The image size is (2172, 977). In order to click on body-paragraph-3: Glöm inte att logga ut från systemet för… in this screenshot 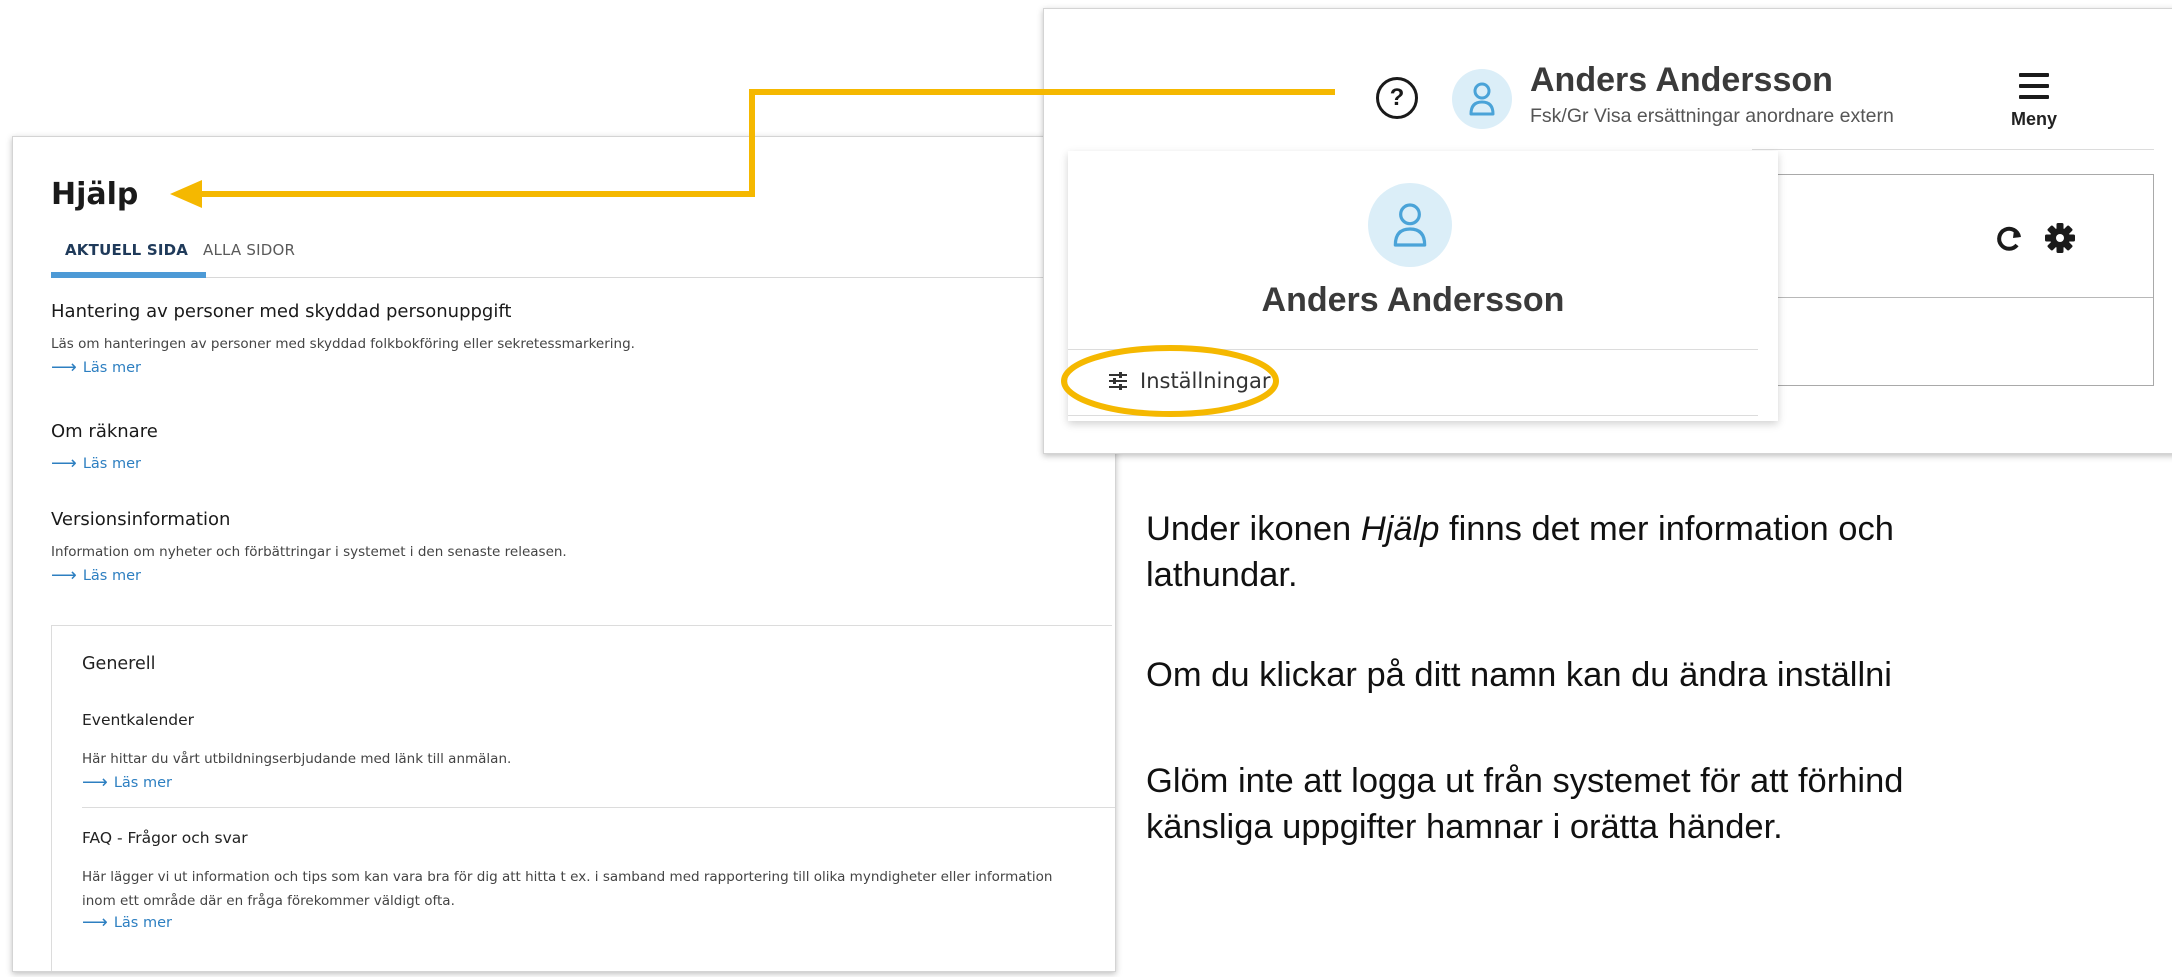, I will do `click(1525, 781)`.